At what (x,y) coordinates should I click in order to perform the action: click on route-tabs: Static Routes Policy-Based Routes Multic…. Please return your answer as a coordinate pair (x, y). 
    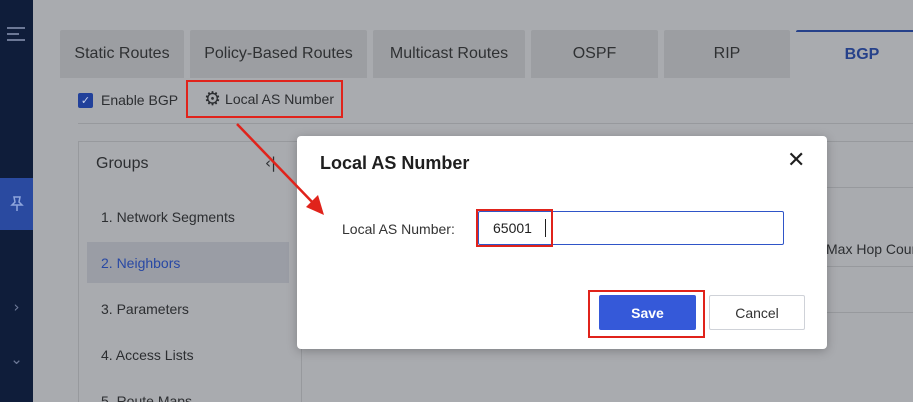
    Looking at the image, I should click on (486, 54).